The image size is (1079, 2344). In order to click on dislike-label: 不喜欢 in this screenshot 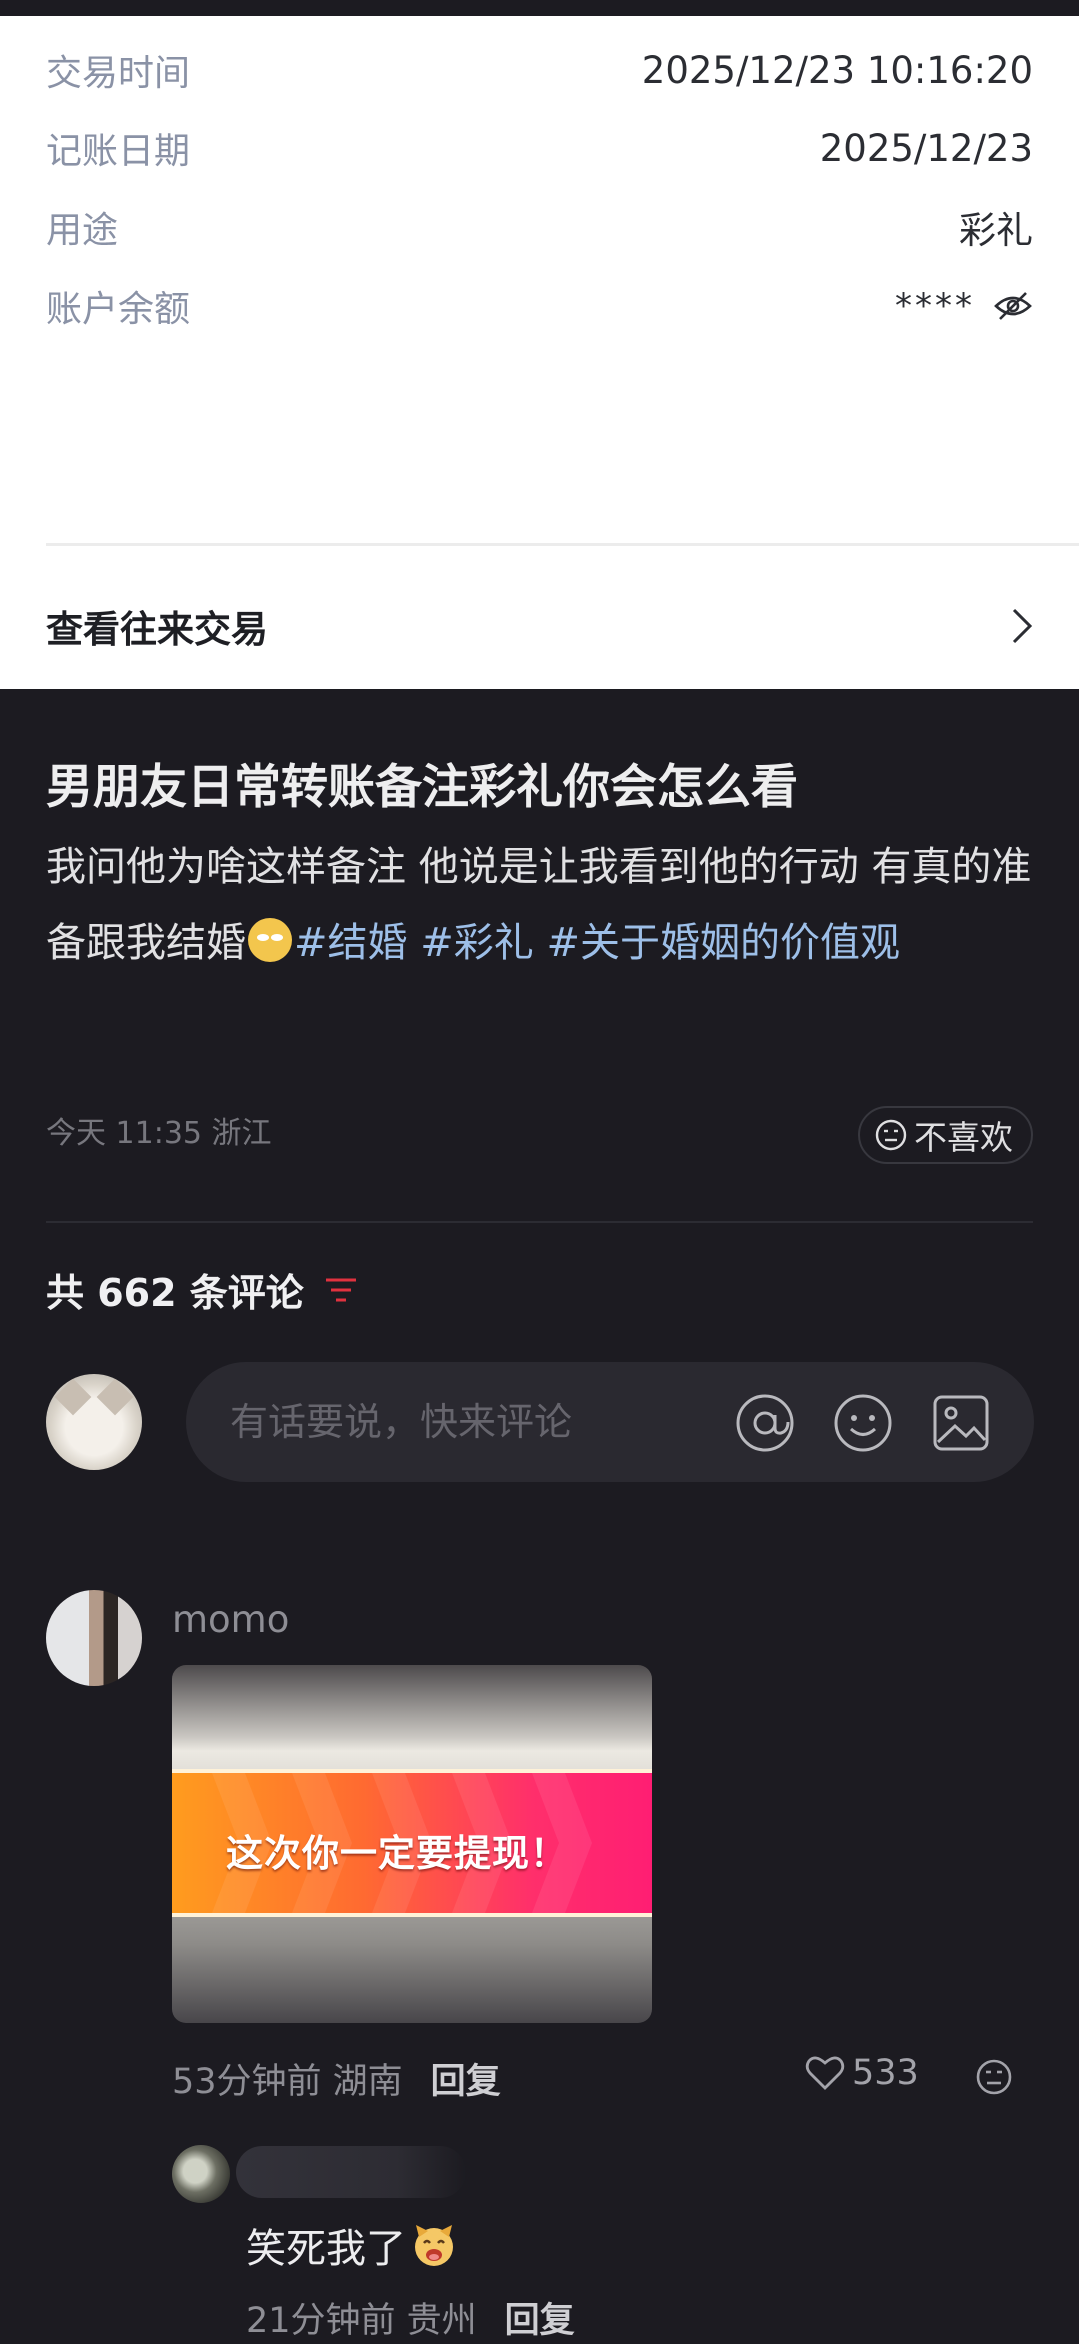, I will do `click(963, 1137)`.